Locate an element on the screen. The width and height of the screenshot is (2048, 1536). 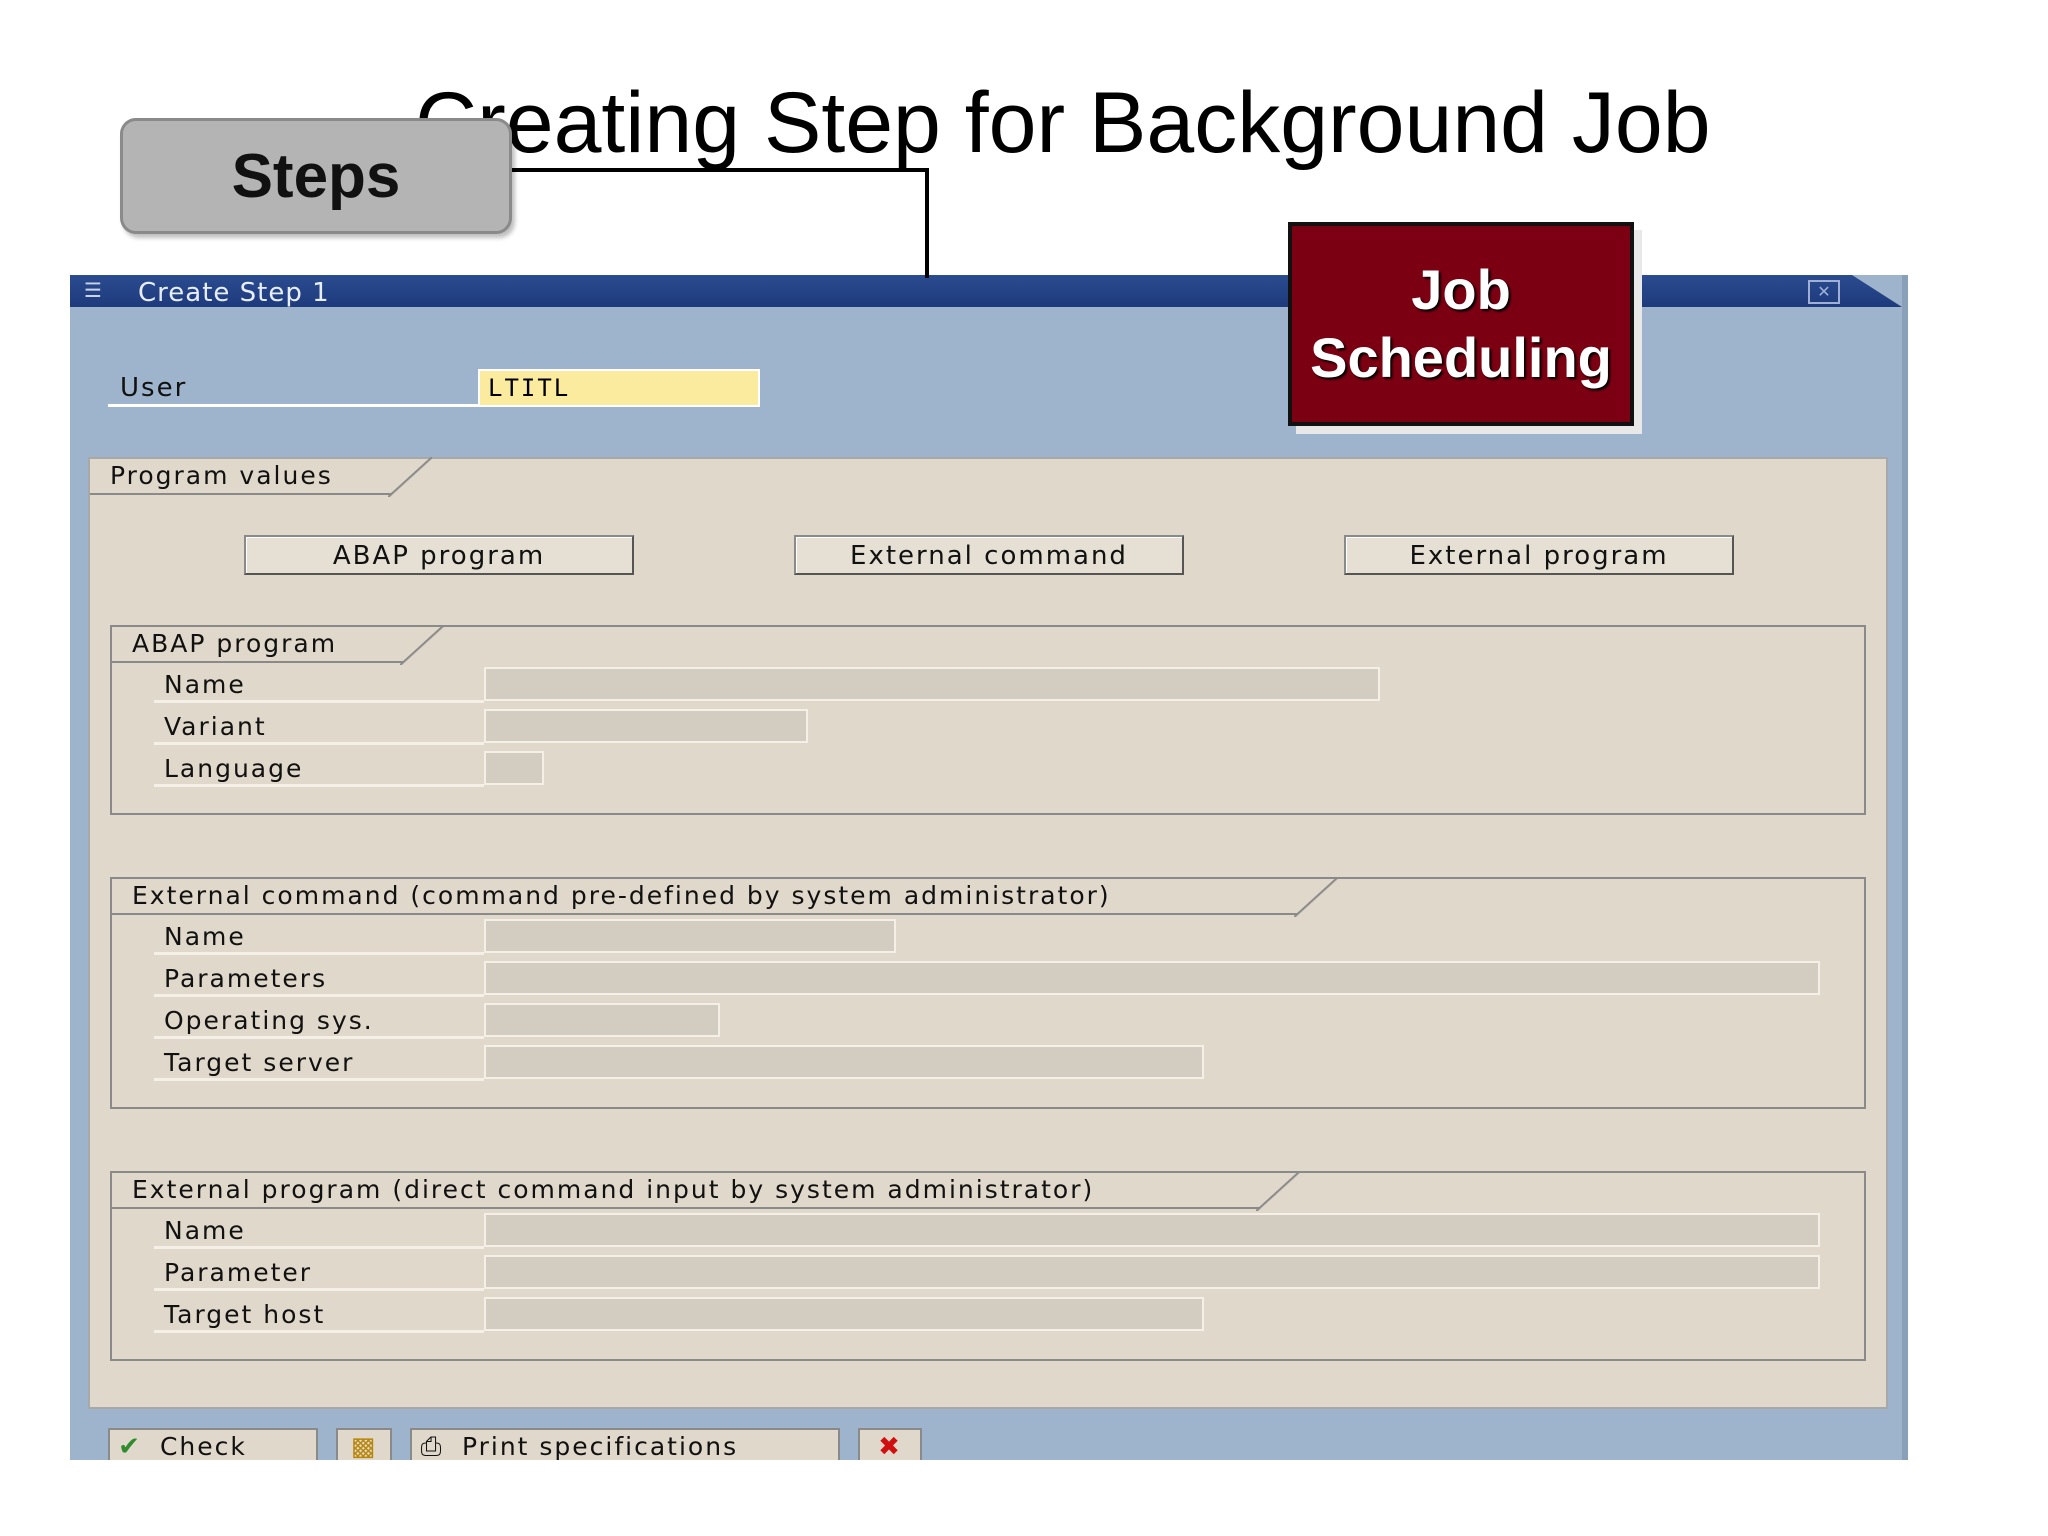
abap-variant-label: Variant is located at coordinates (319, 727).